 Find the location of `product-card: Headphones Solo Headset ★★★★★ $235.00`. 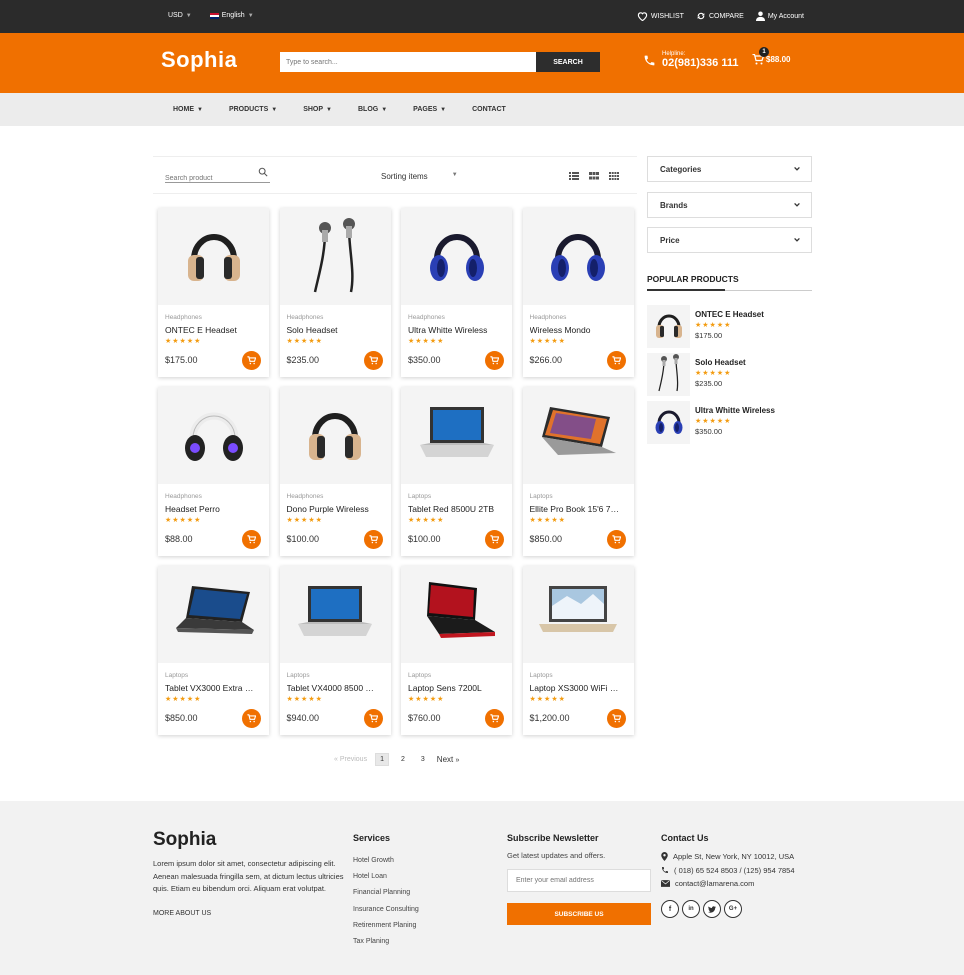

product-card: Headphones Solo Headset ★★★★★ $235.00 is located at coordinates (335, 292).